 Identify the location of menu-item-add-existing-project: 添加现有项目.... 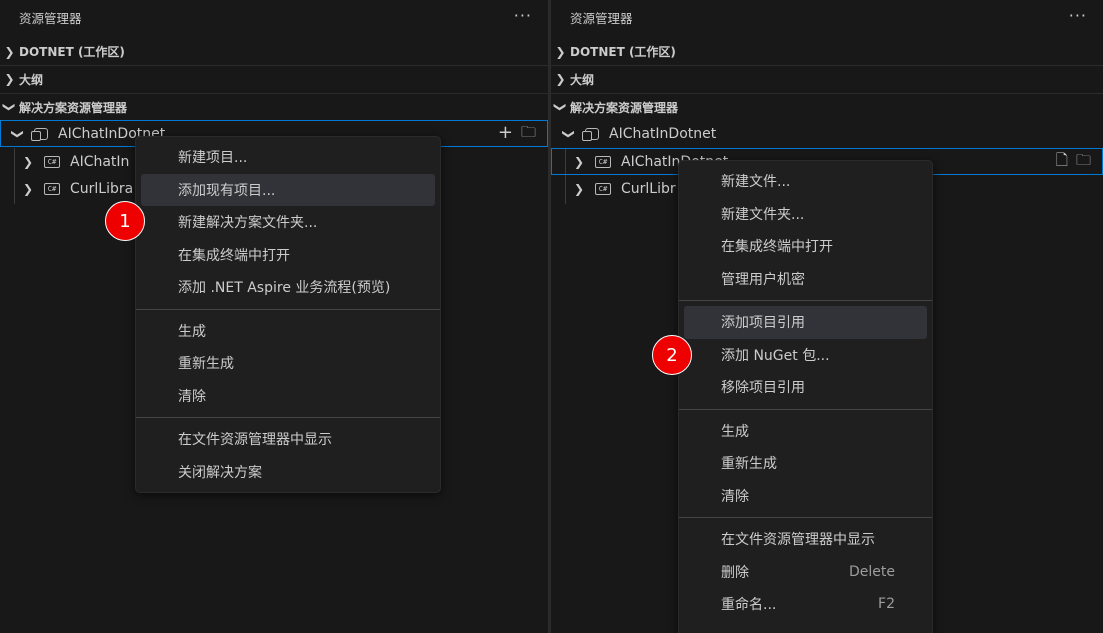
(288, 189).